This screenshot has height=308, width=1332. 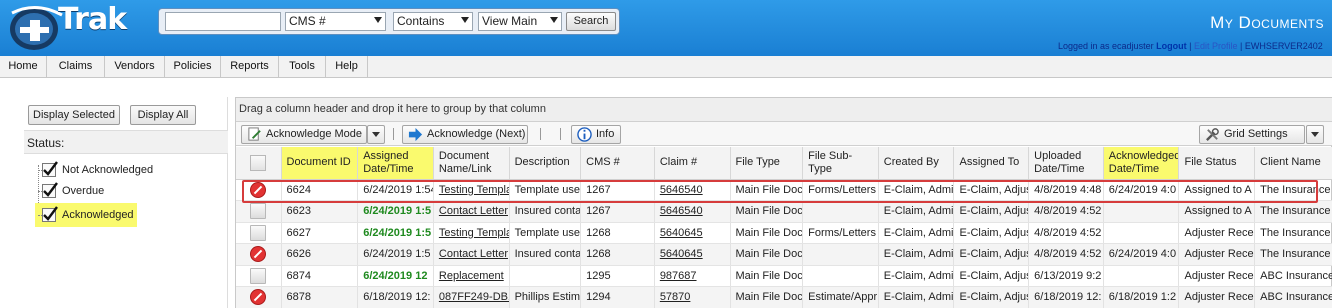 What do you see at coordinates (250, 67) in the screenshot?
I see `menu-reports: Reports` at bounding box center [250, 67].